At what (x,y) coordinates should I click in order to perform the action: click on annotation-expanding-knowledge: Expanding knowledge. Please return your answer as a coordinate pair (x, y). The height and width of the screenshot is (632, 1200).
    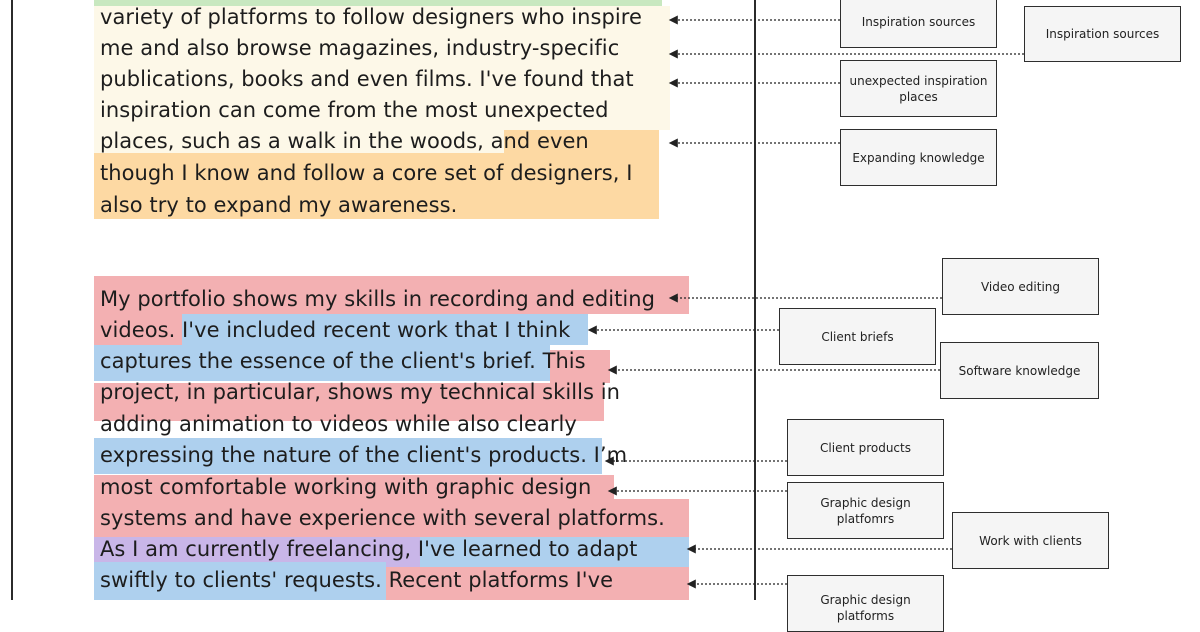
    Looking at the image, I should click on (918, 157).